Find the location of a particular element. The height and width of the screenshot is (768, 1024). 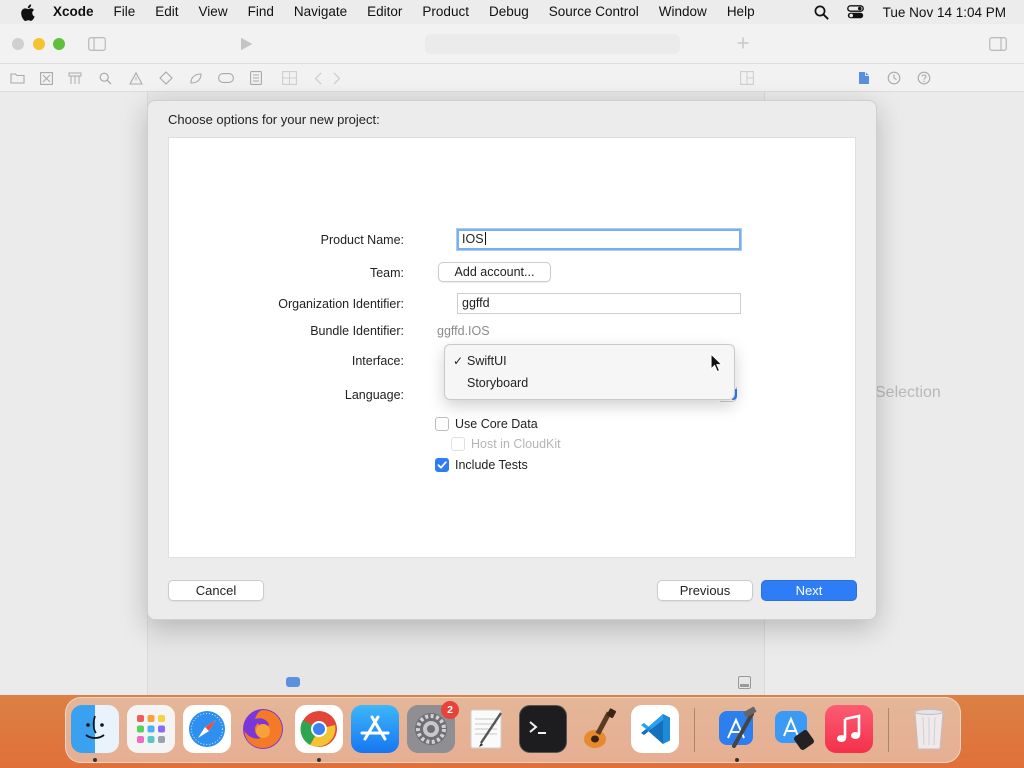

language-label: Language: is located at coordinates (374, 395).